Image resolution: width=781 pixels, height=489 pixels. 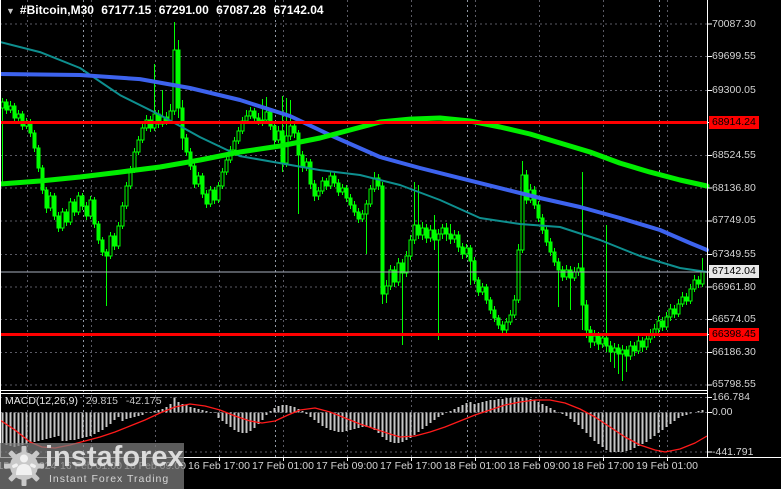 What do you see at coordinates (475, 466) in the screenshot?
I see `time-axis-label: 18 Feb 01:00` at bounding box center [475, 466].